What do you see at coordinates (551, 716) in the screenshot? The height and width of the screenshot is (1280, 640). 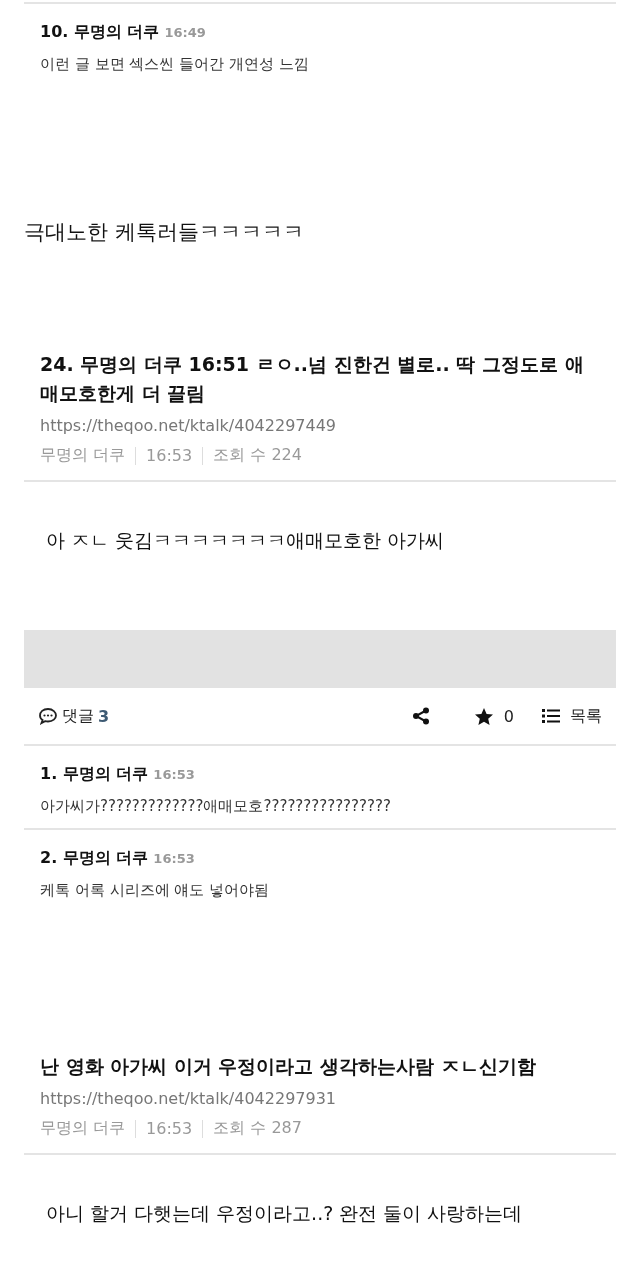 I see `list-icon` at bounding box center [551, 716].